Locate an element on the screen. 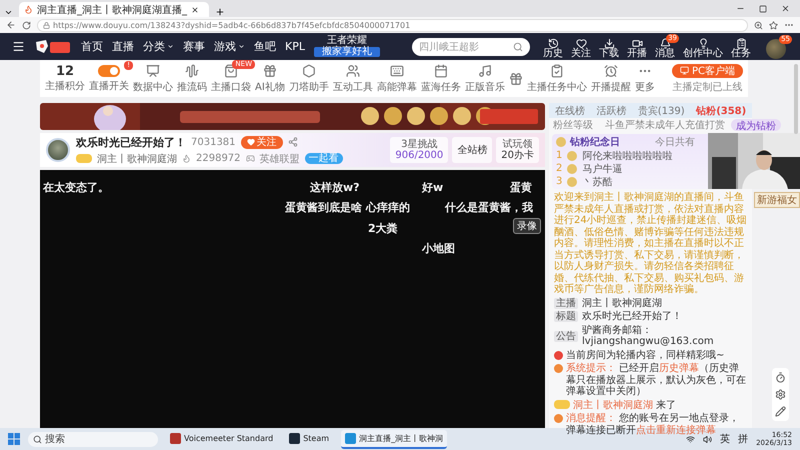  star-icon is located at coordinates (773, 25).